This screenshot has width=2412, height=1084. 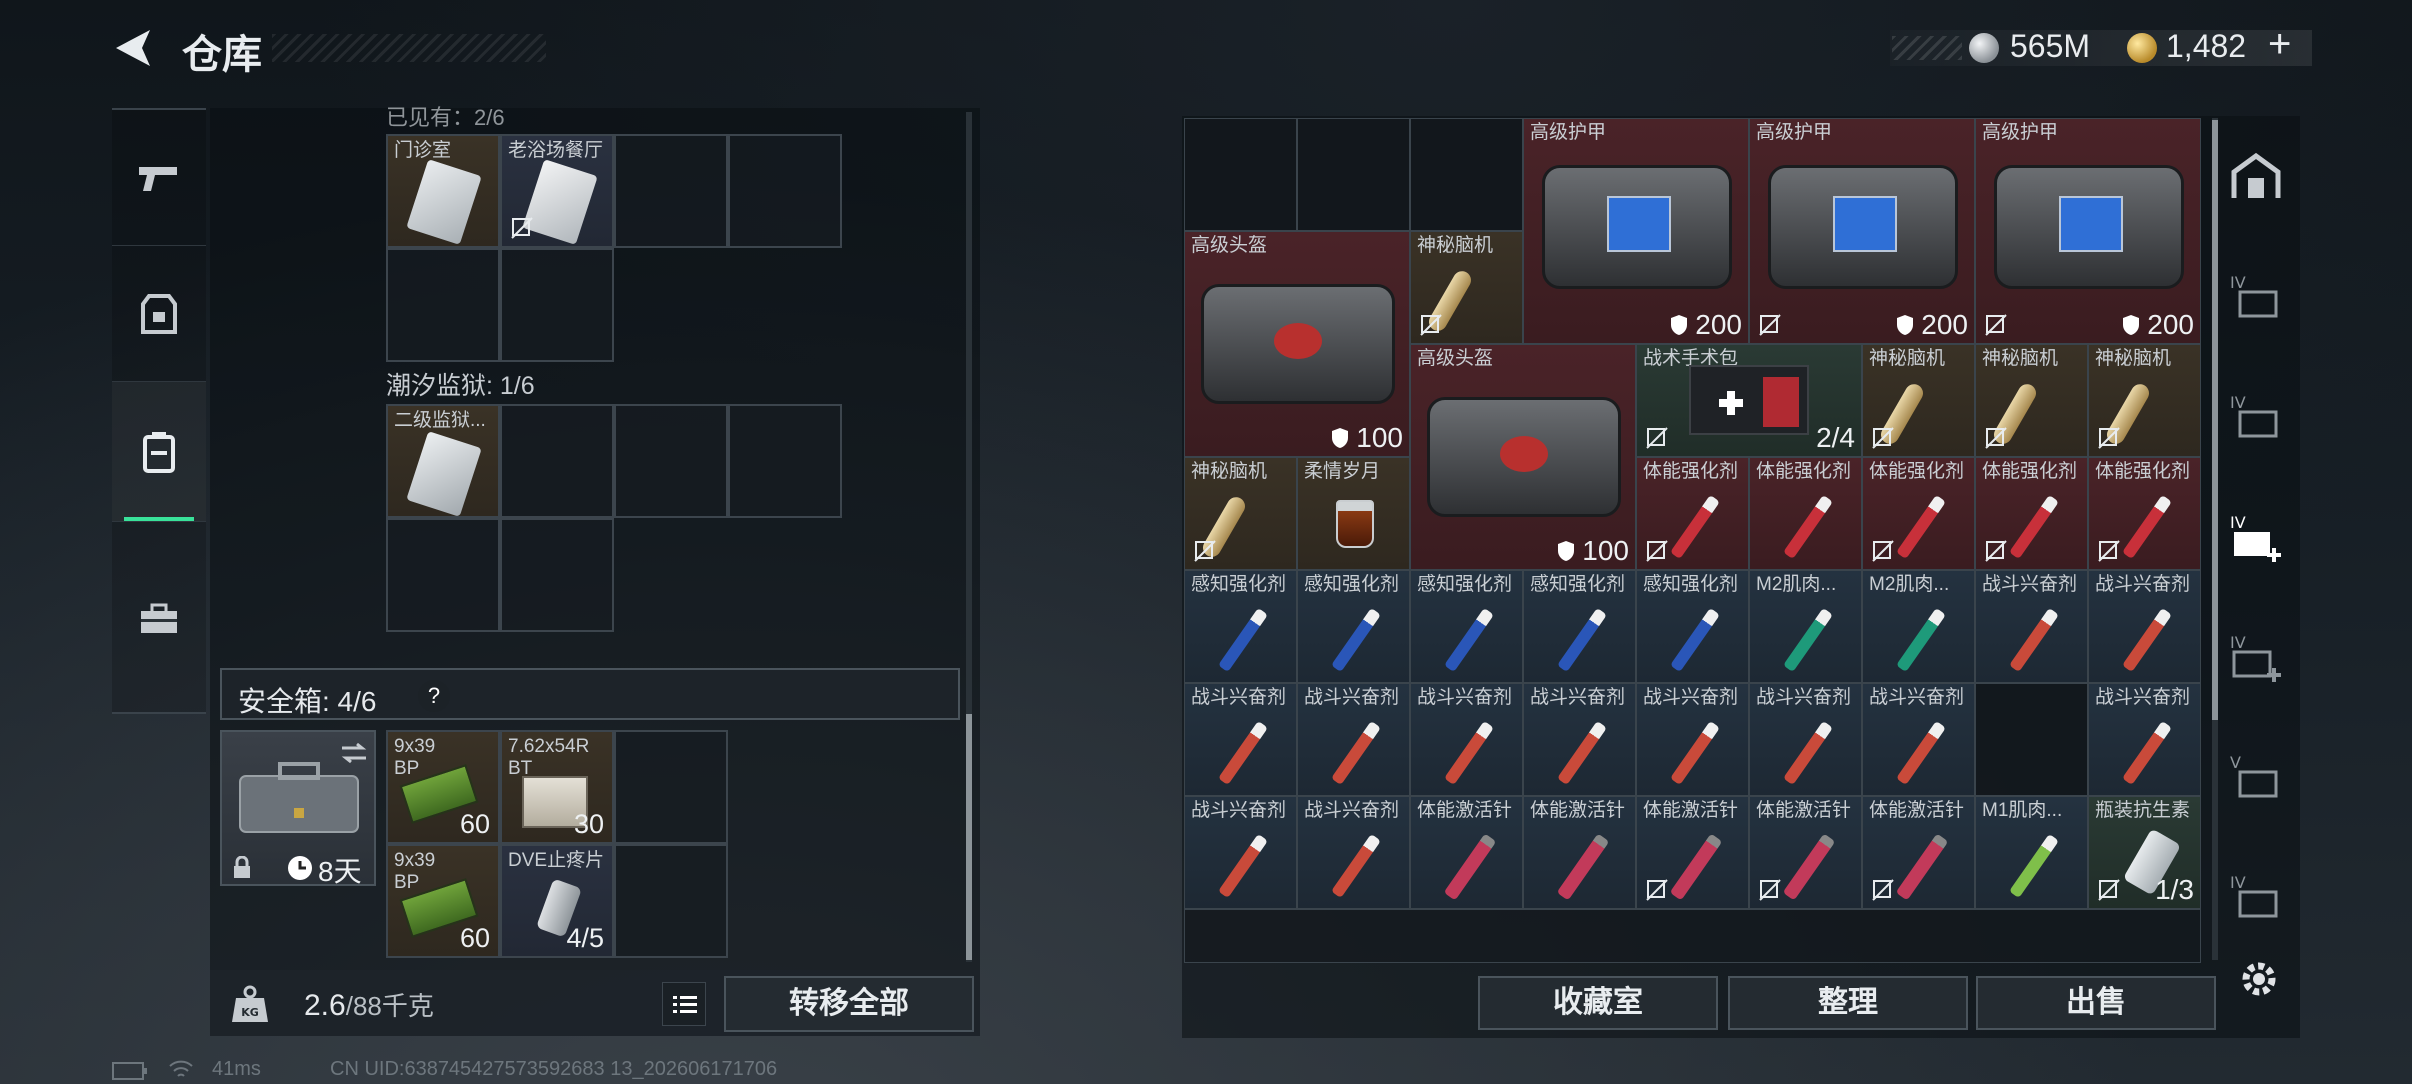 I want to click on settings-gear-icon, so click(x=2259, y=979).